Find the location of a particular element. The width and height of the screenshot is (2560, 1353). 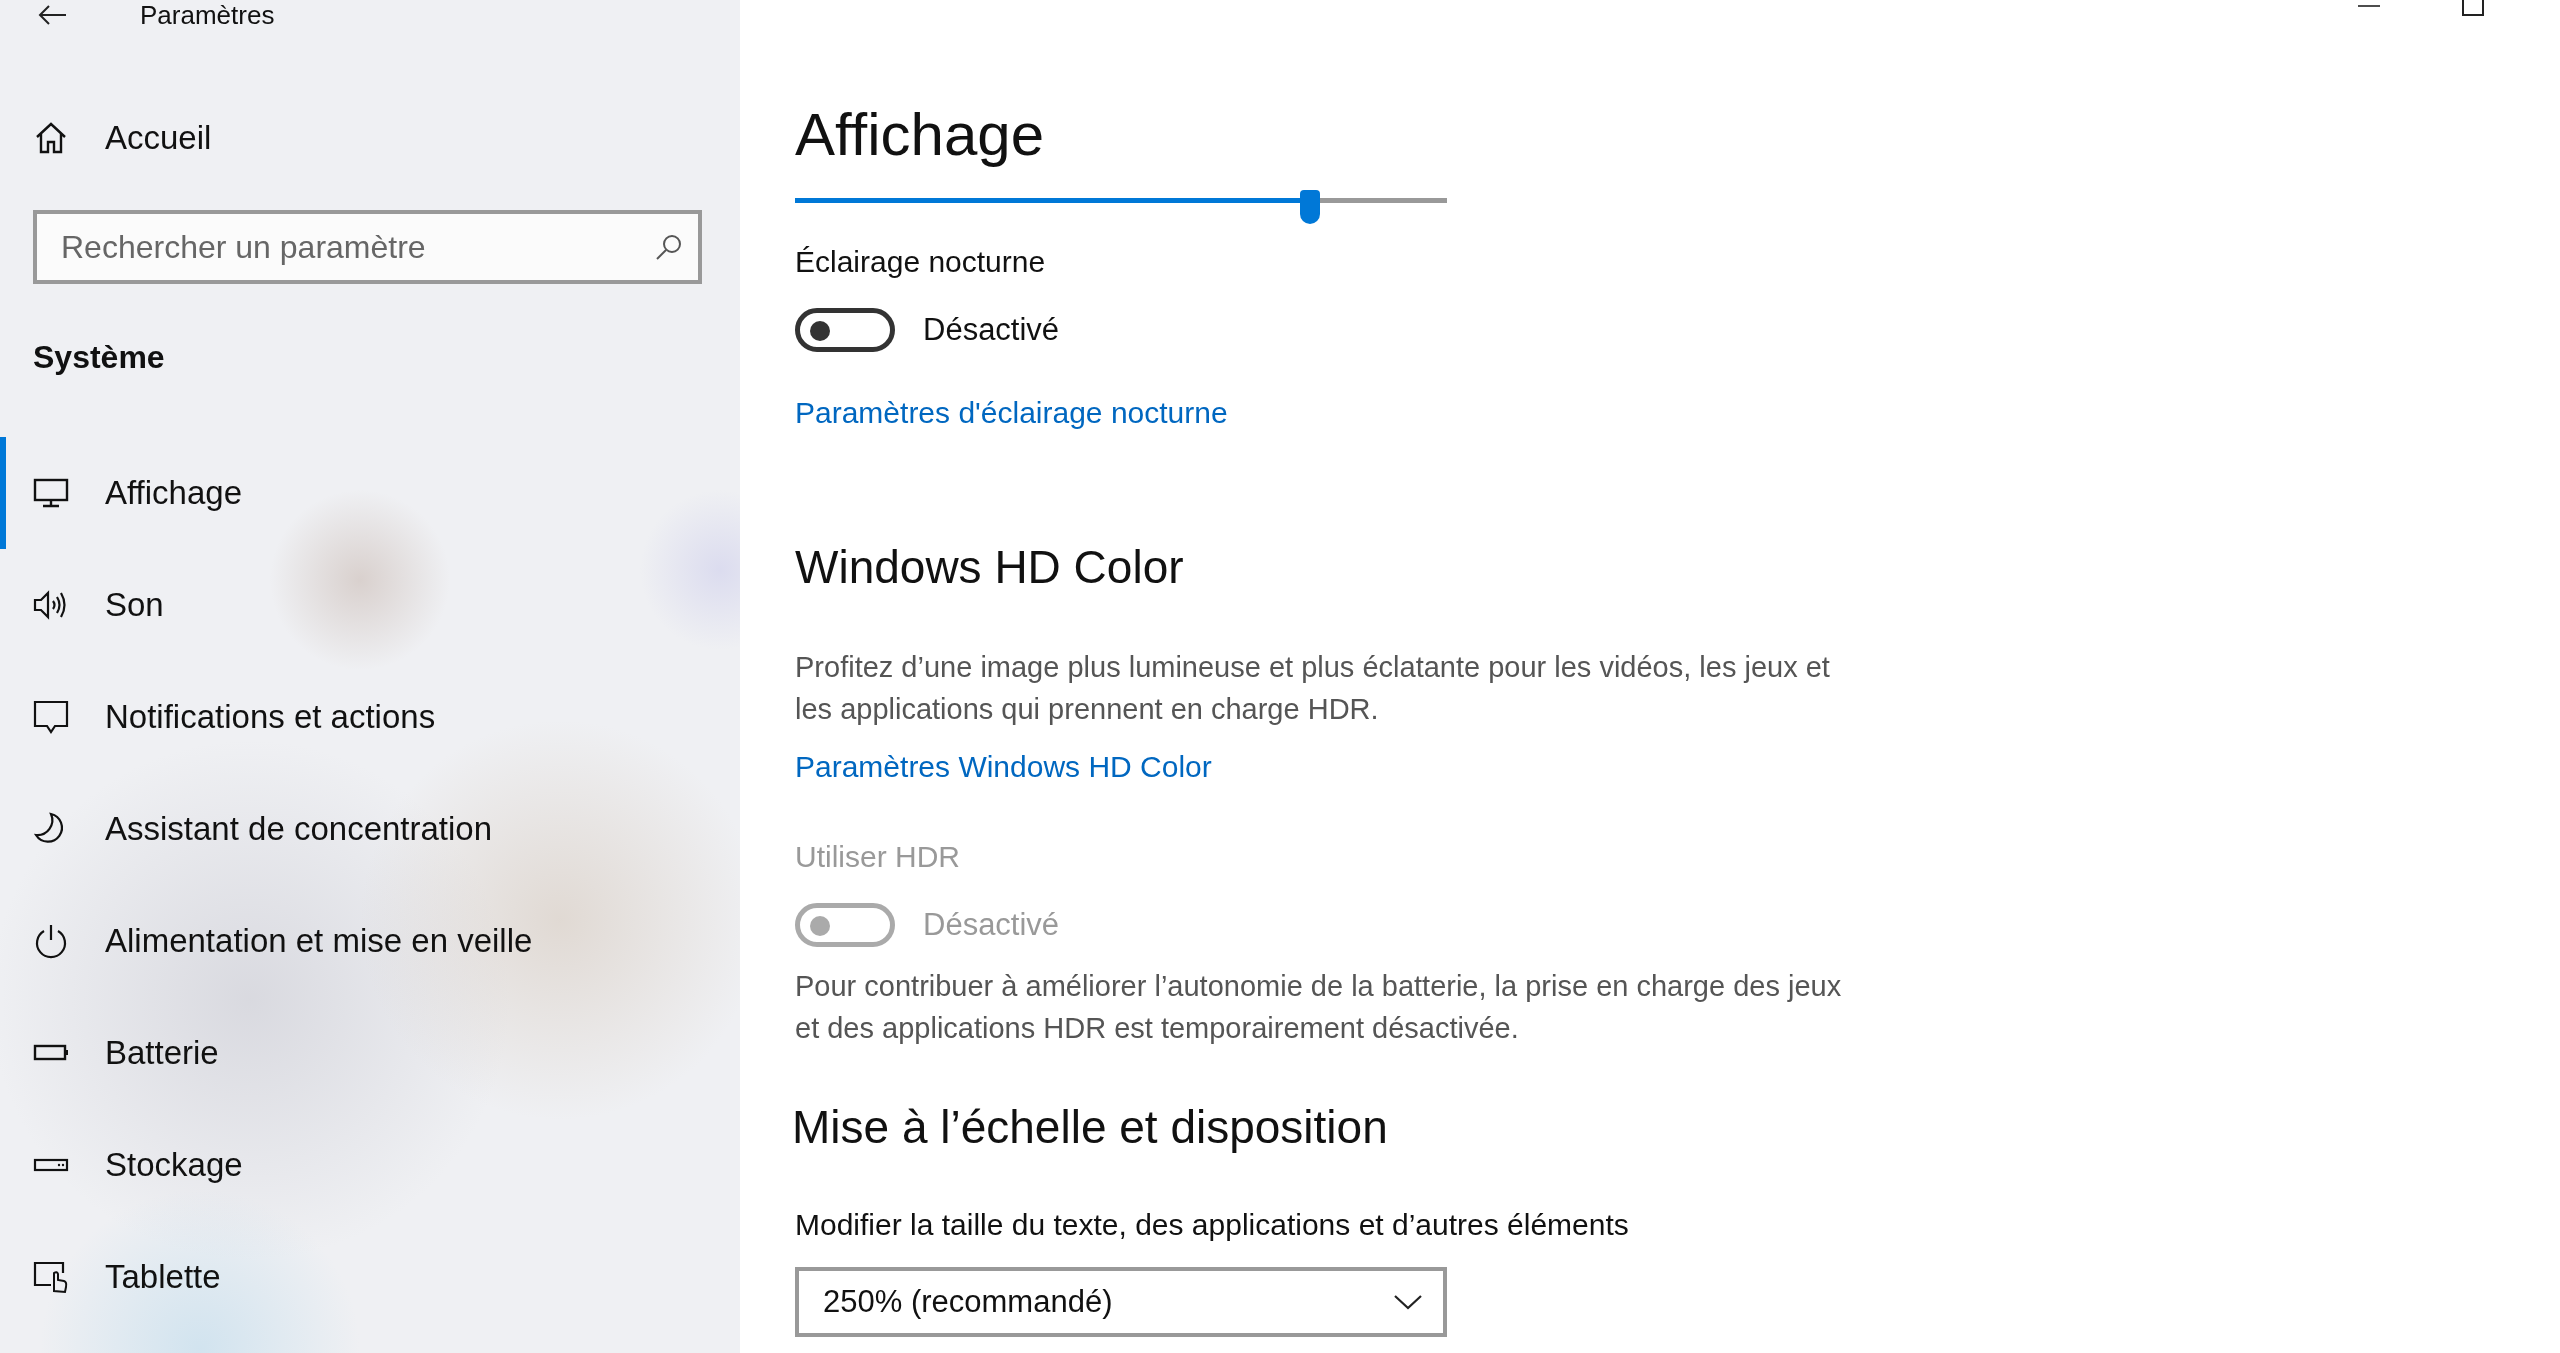

sidebar-item: Tablette is located at coordinates (370, 1277).